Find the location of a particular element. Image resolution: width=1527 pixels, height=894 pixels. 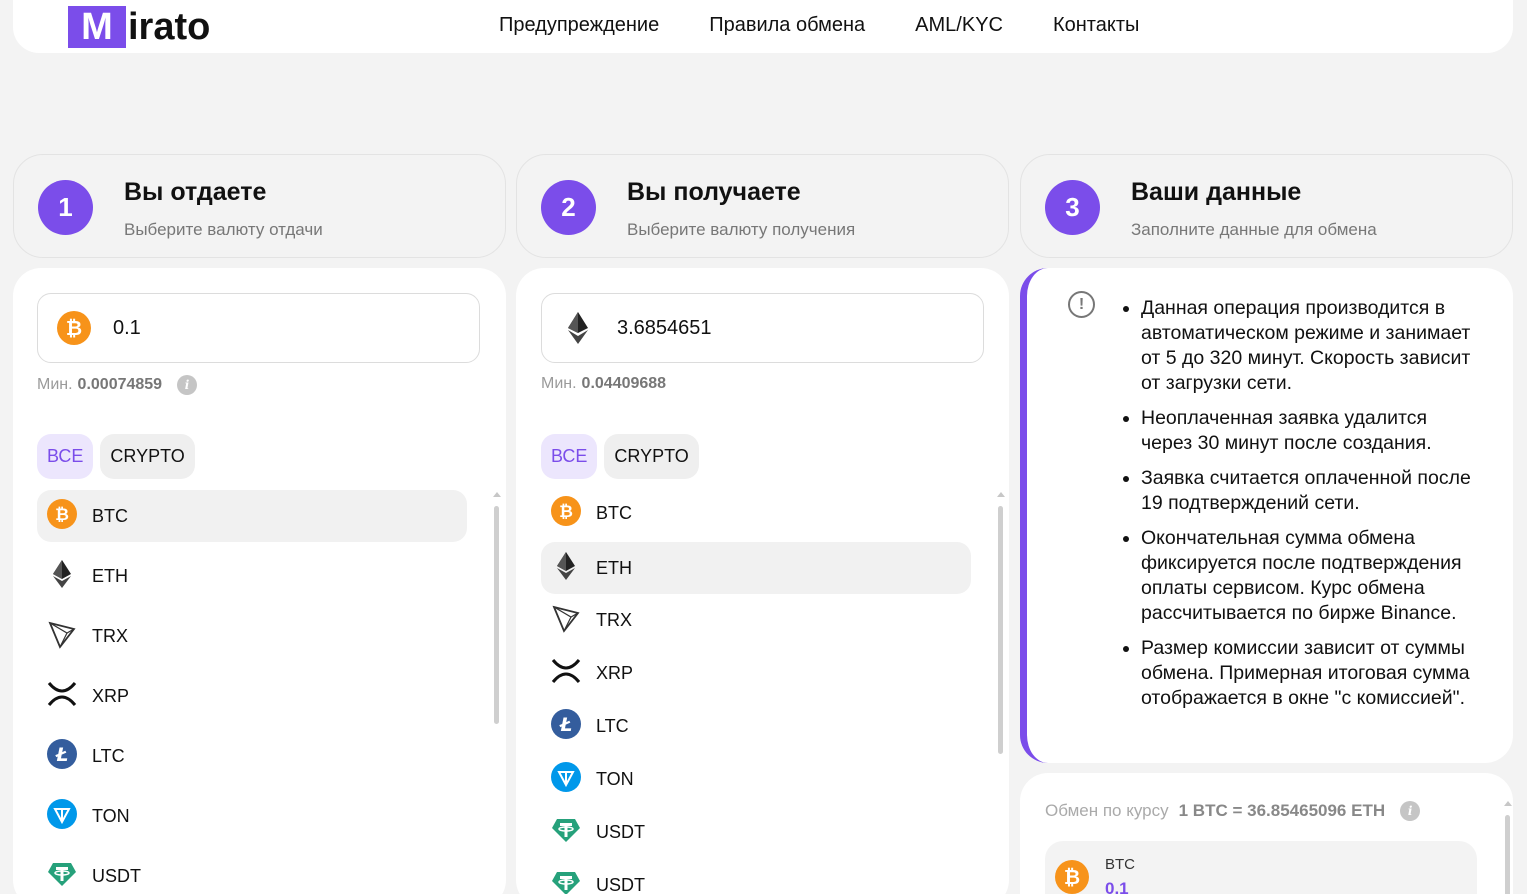

rate-scrollbar is located at coordinates (1508, 847).